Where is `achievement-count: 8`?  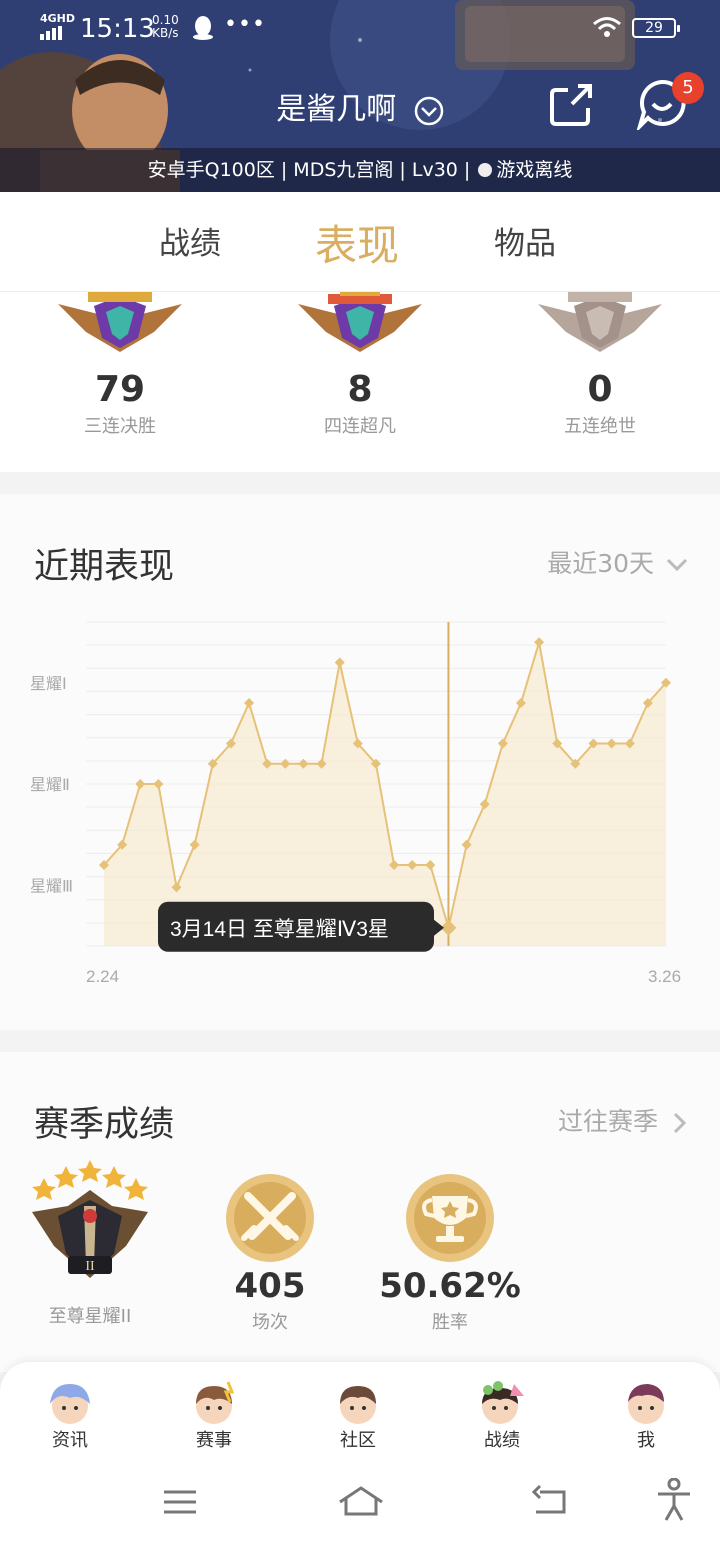 achievement-count: 8 is located at coordinates (360, 389).